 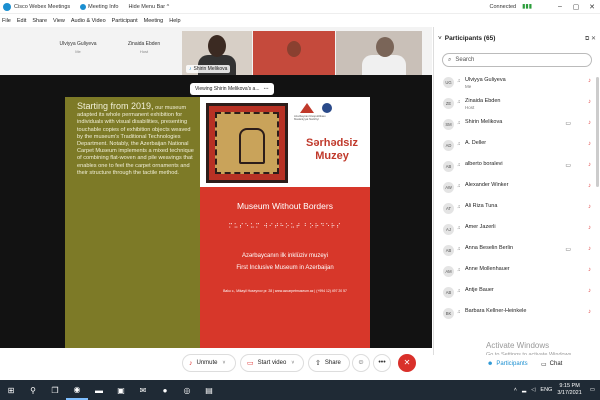 What do you see at coordinates (533, 390) in the screenshot?
I see `volume-icon: ◁` at bounding box center [533, 390].